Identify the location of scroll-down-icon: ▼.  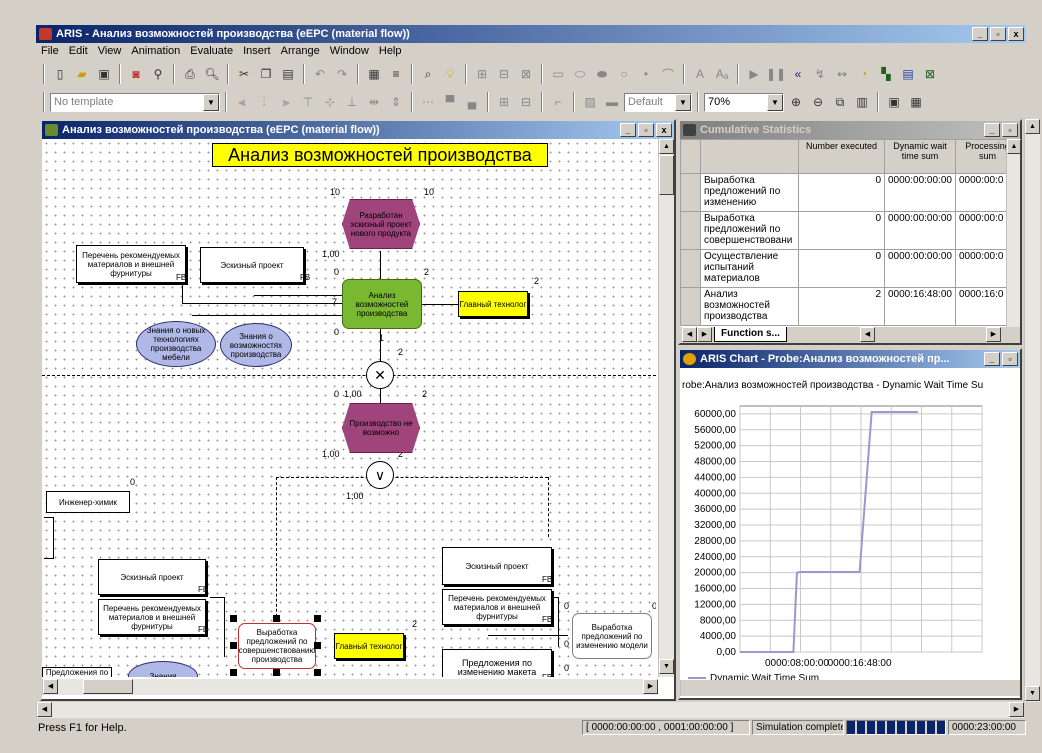
(1032, 693).